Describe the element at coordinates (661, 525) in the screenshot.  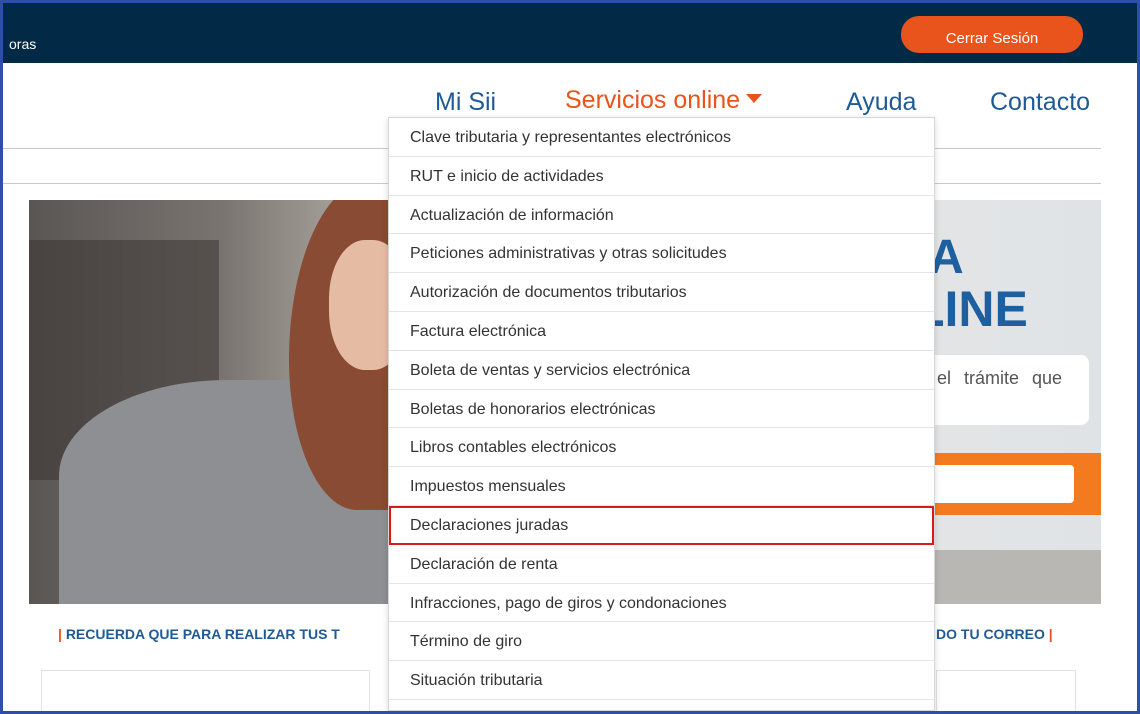
I see `menu-item-declaraciones-juradas: Declaraciones juradas` at that location.